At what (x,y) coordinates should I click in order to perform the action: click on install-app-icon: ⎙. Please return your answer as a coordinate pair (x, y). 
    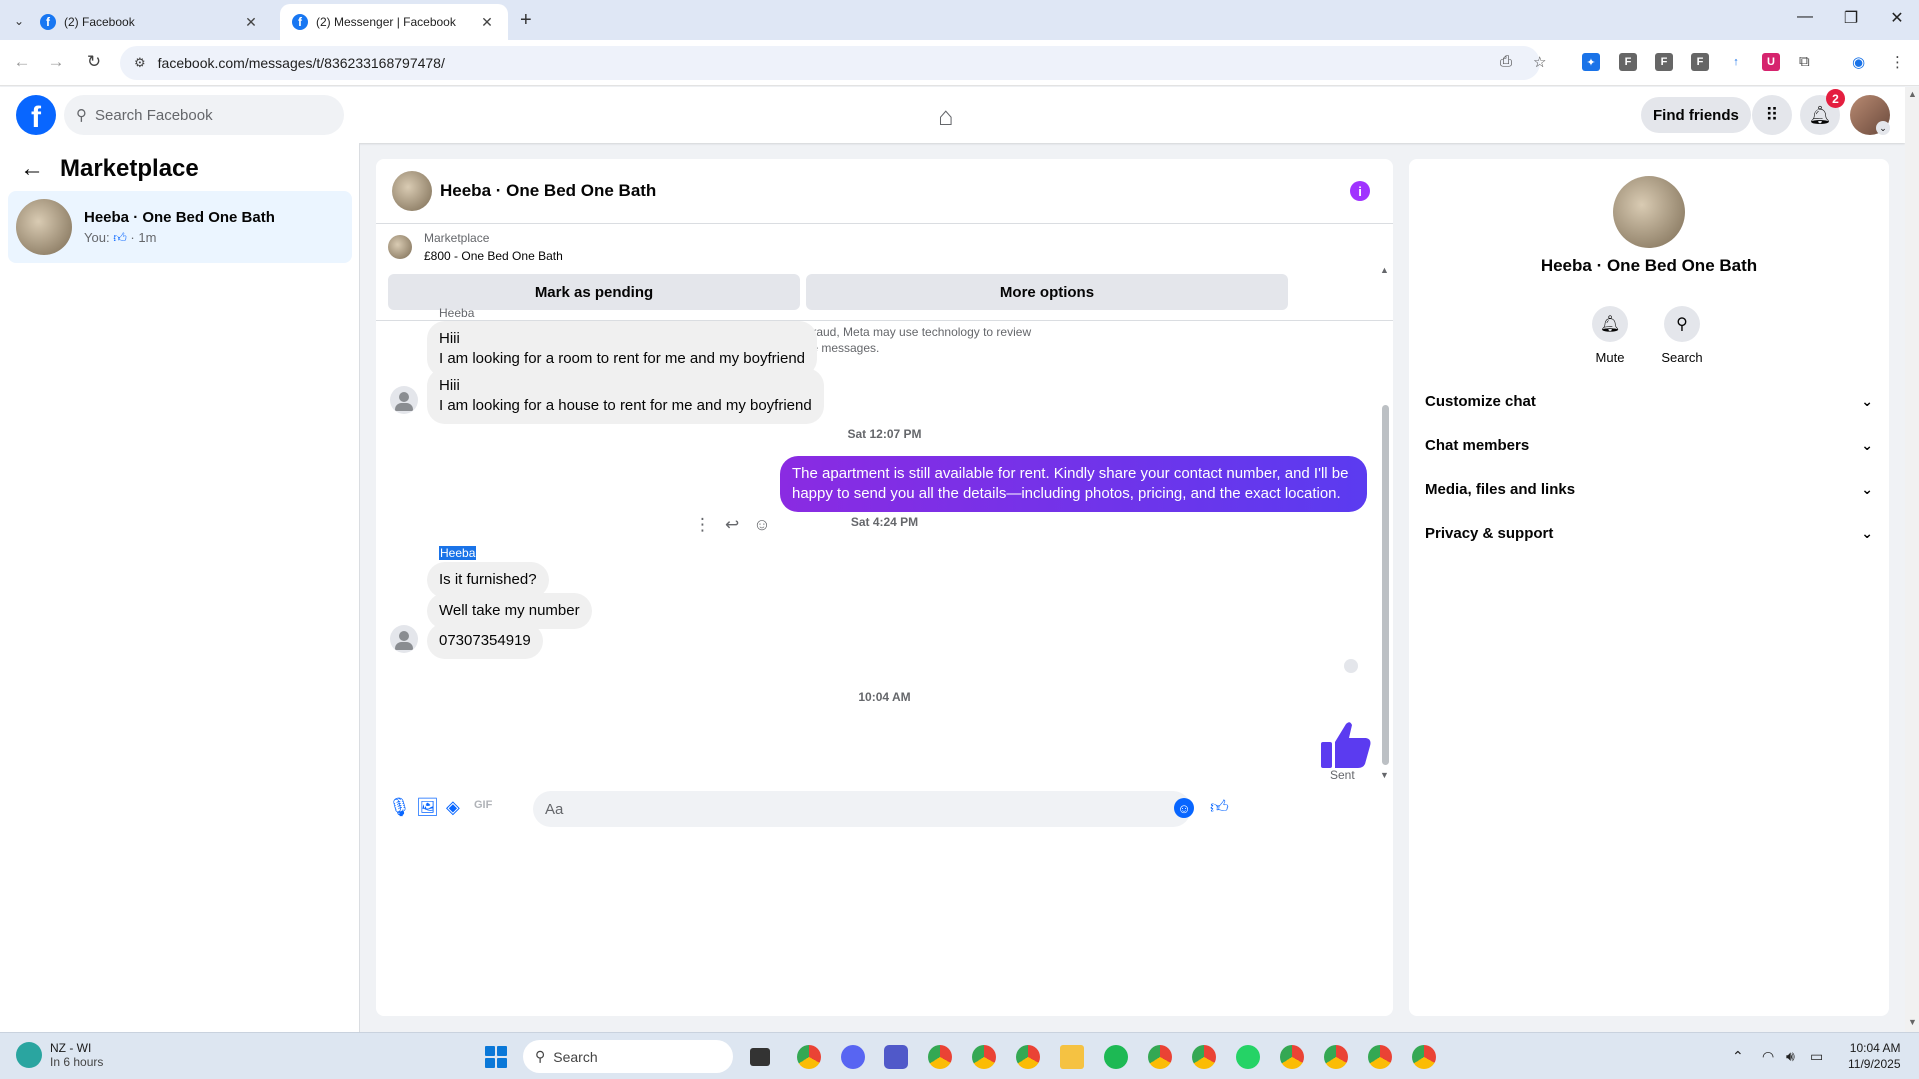
    Looking at the image, I should click on (1506, 61).